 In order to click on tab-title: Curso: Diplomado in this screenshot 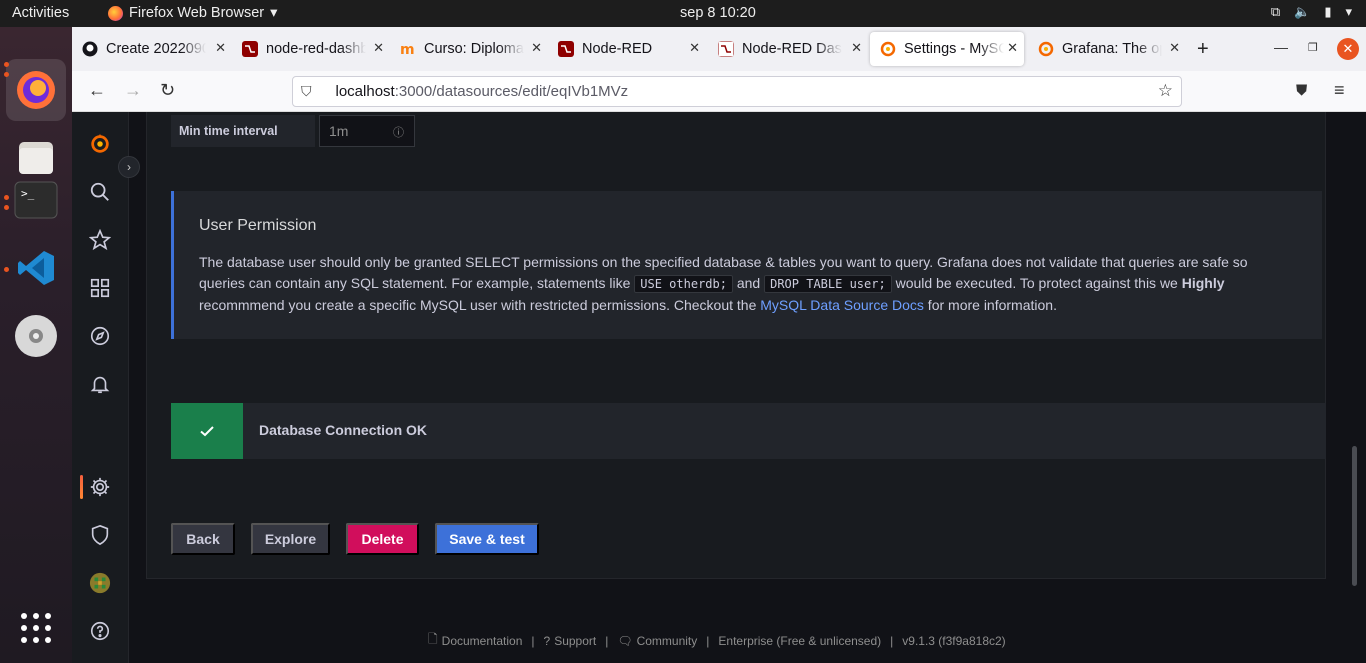, I will do `click(474, 49)`.